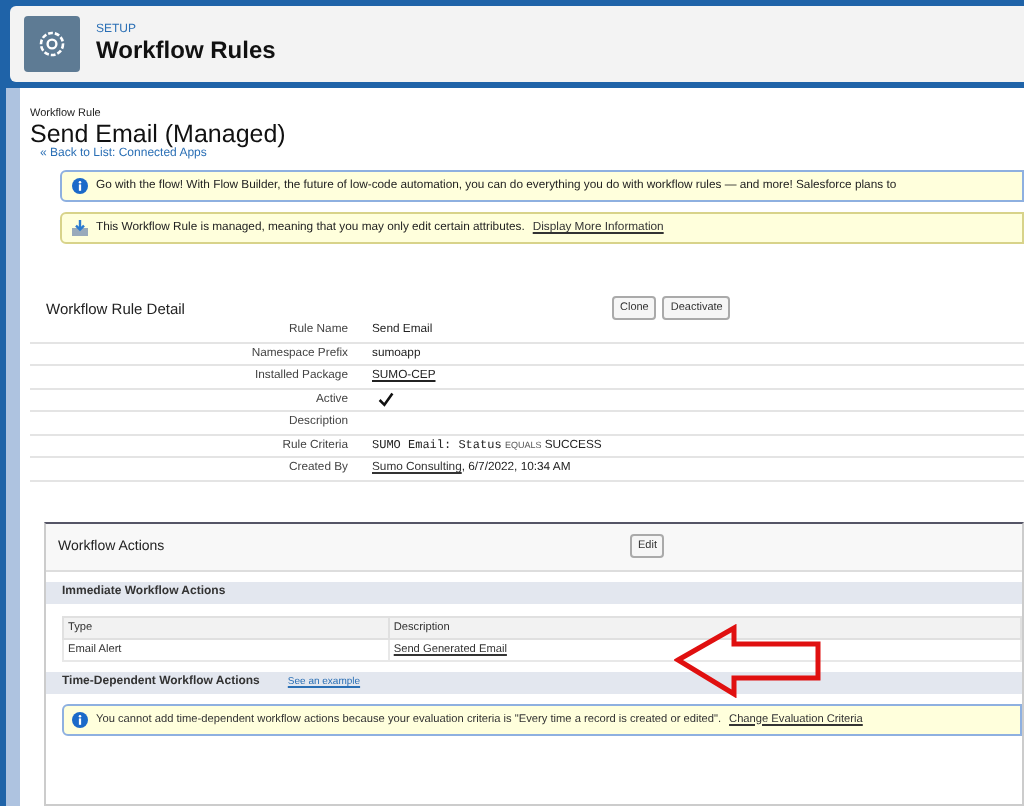 The image size is (1024, 806). Describe the element at coordinates (186, 50) in the screenshot. I see `page-title: Workflow Rules` at that location.